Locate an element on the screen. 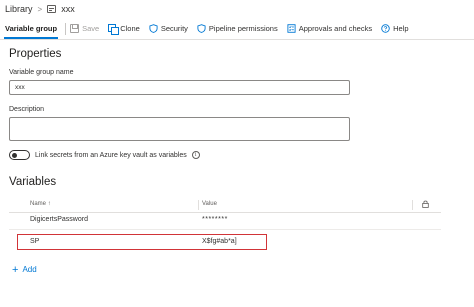 This screenshot has height=307, width=474. variable-group-icon is located at coordinates (52, 9).